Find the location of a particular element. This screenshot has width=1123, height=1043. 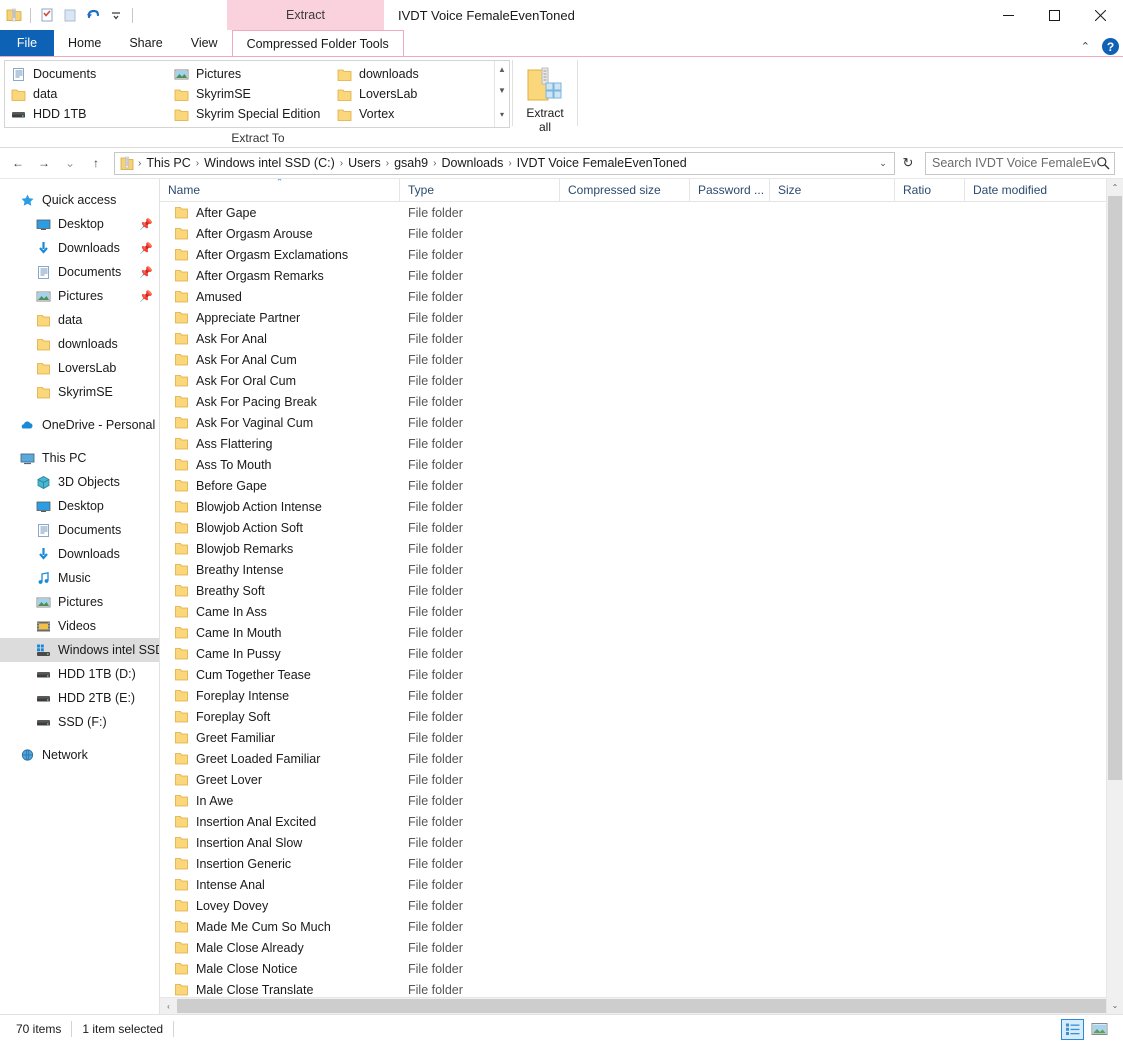

gallery-item-pictures: Pictures is located at coordinates (249, 74).